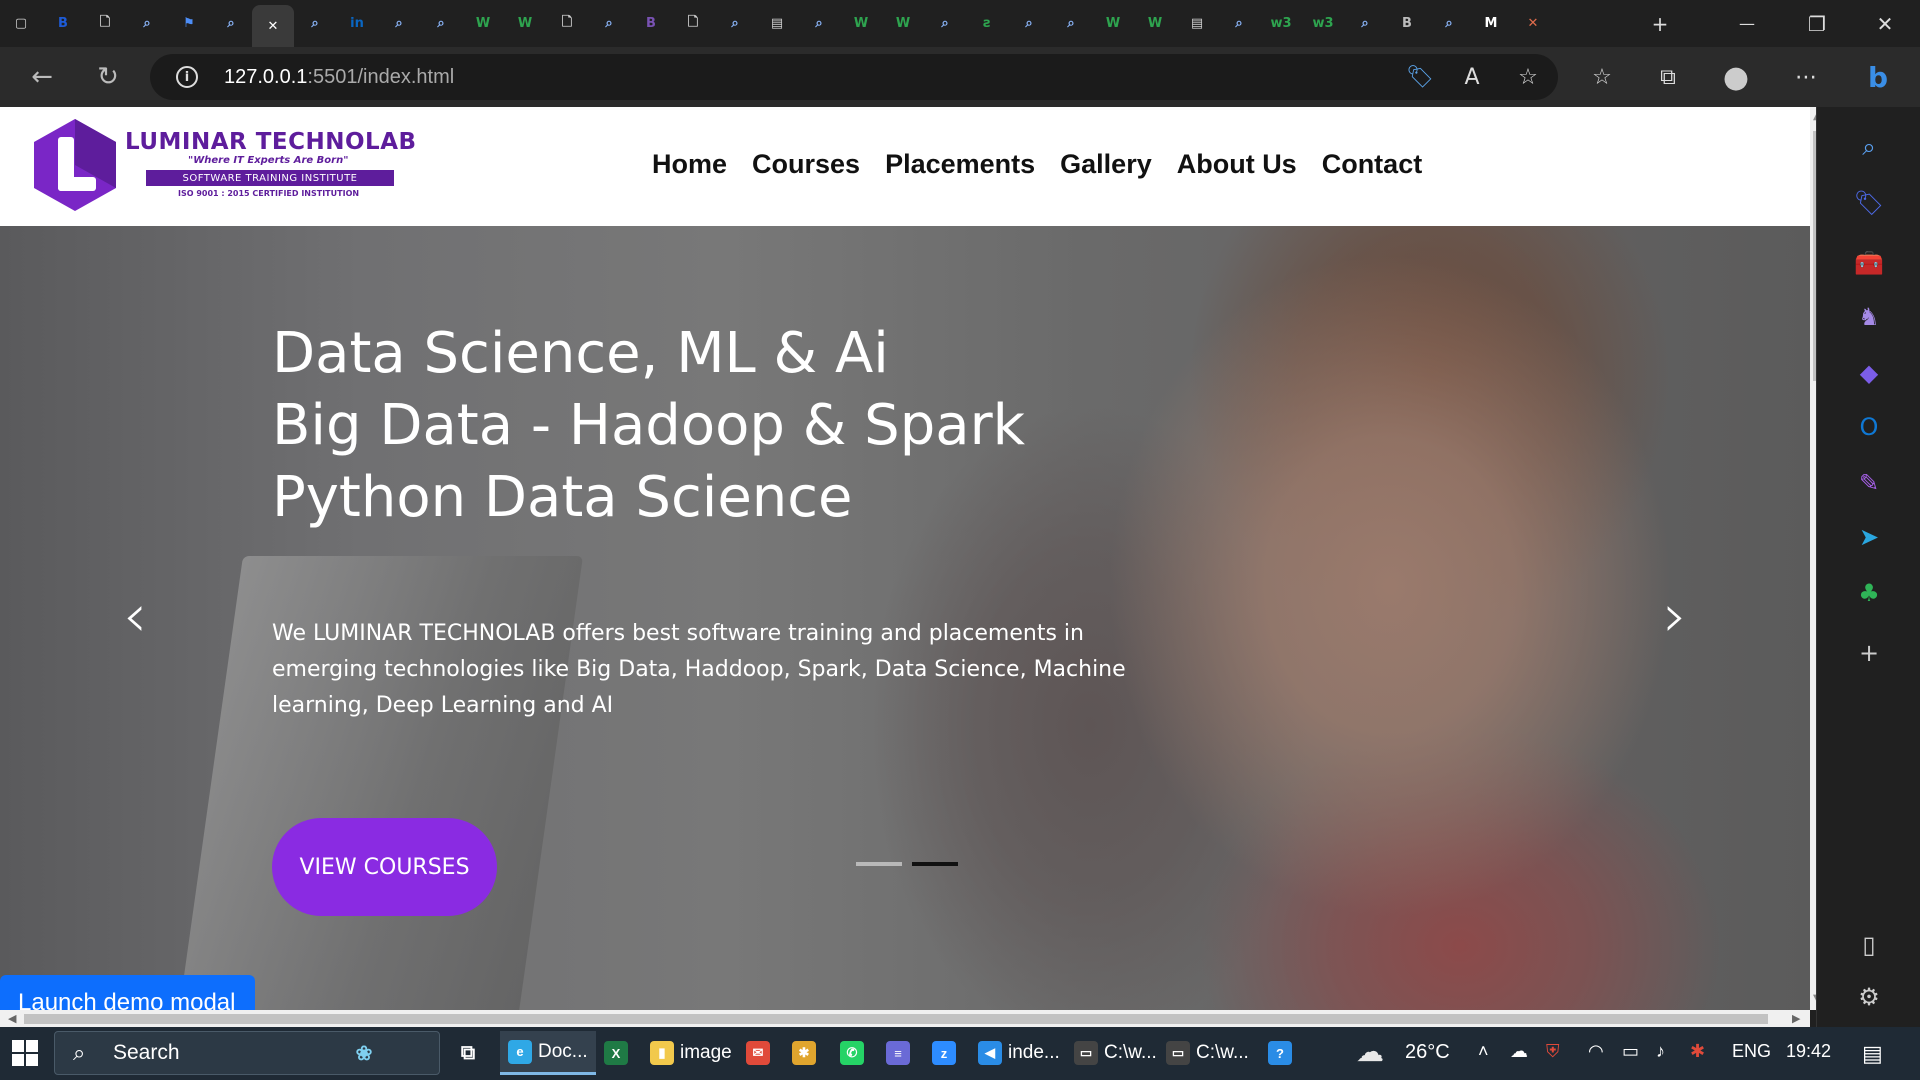  Describe the element at coordinates (1668, 77) in the screenshot. I see `collections-icon: ⧉` at that location.